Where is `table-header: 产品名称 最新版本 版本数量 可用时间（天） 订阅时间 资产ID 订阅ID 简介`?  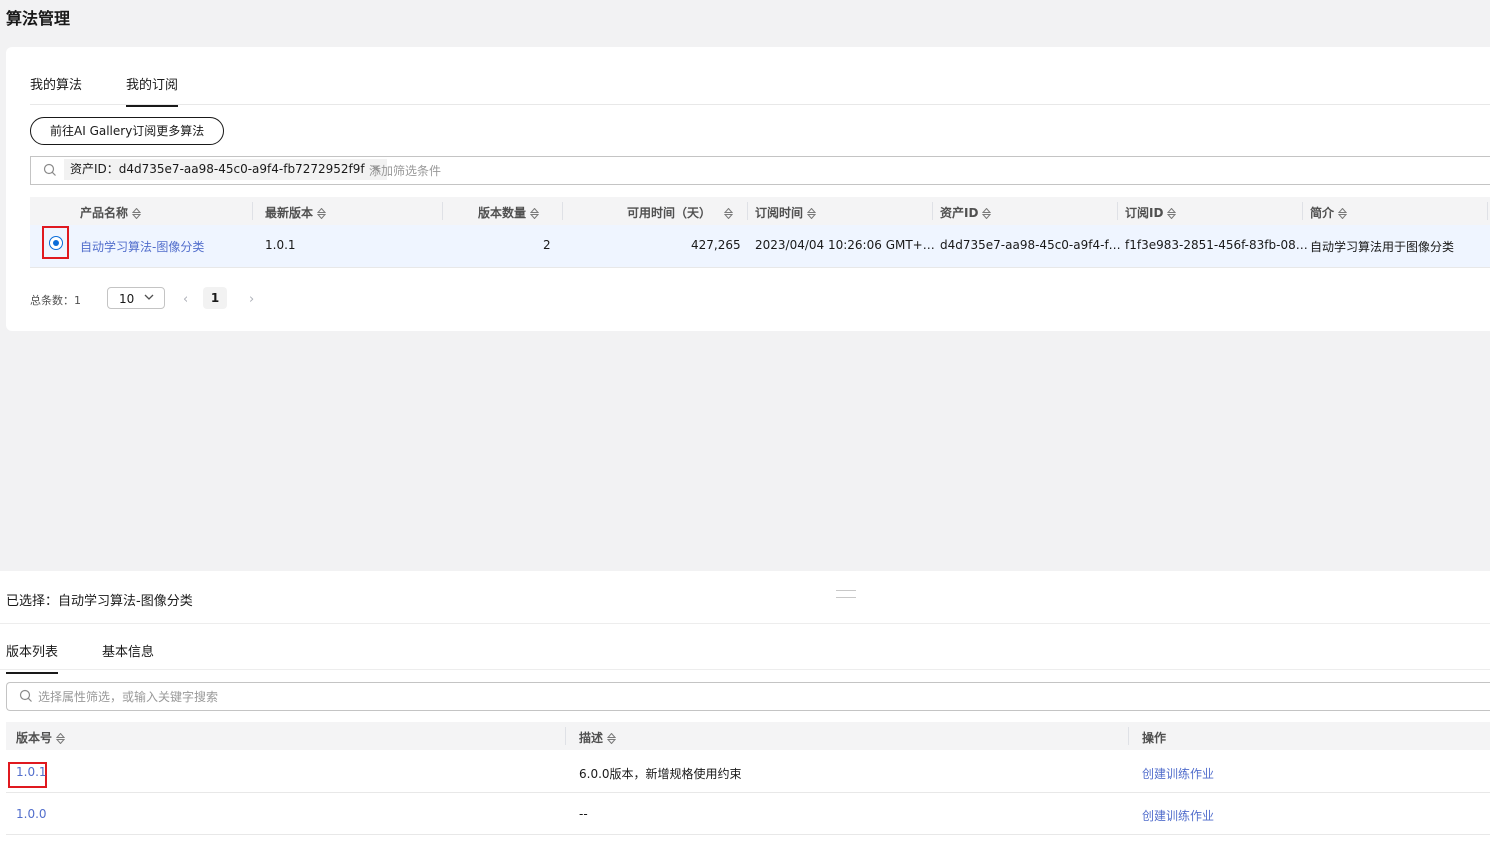 table-header: 产品名称 最新版本 版本数量 可用时间（天） 订阅时间 资产ID 订阅ID 简介 is located at coordinates (760, 211).